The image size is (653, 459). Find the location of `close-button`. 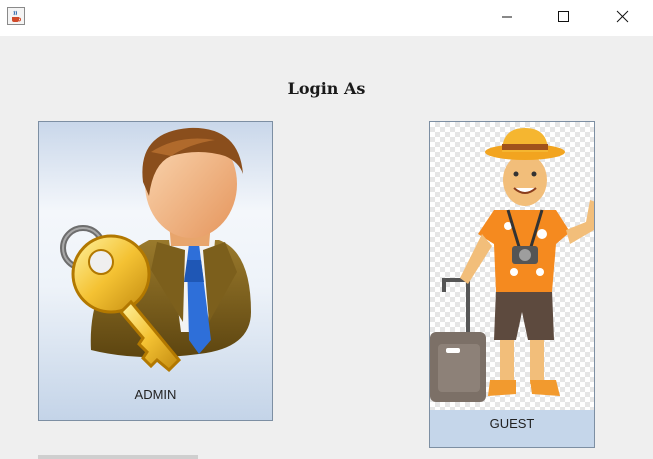

close-button is located at coordinates (622, 16).